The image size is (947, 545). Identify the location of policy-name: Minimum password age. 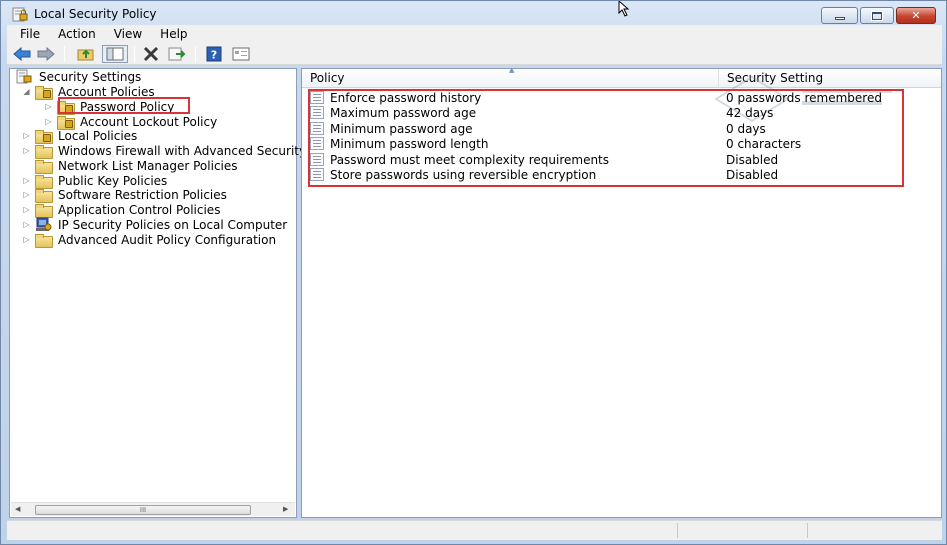
(401, 128).